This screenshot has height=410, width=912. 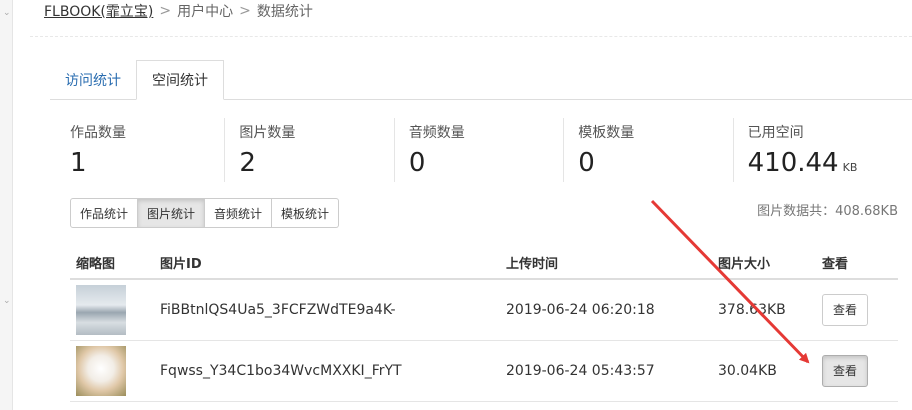 I want to click on column-header-image-size: 图片大小, so click(x=764, y=263).